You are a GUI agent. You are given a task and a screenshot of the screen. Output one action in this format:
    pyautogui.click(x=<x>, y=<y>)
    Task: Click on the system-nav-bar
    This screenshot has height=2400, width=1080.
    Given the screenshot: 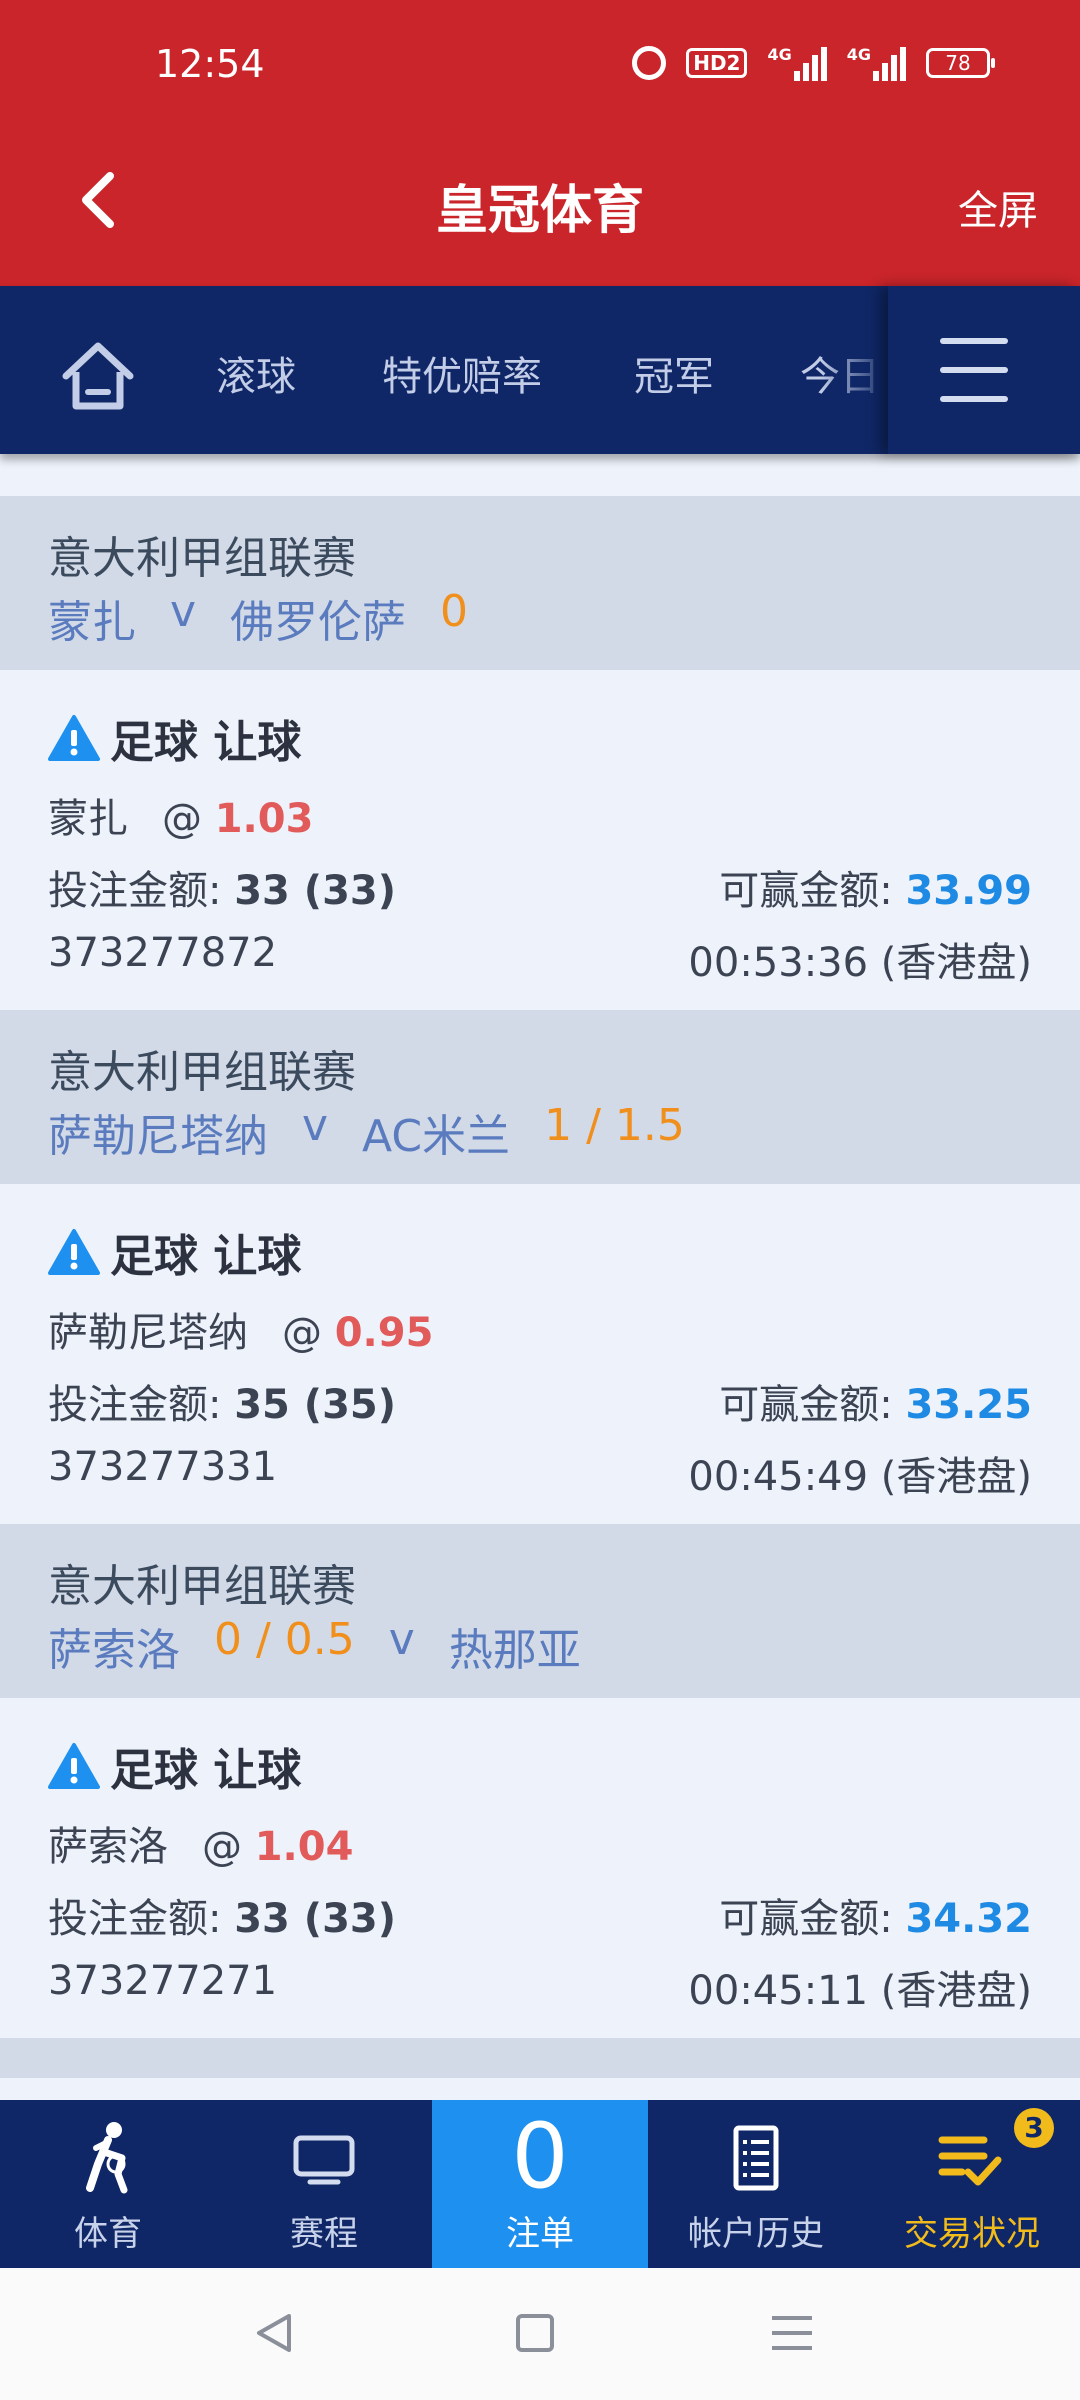 What is the action you would take?
    pyautogui.click(x=540, y=2334)
    